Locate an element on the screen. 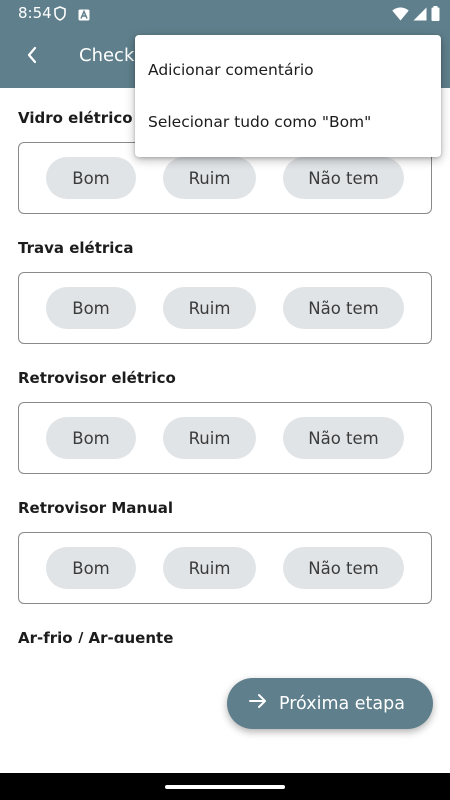 The width and height of the screenshot is (450, 800). next-step-button: Próxima etapa is located at coordinates (330, 703).